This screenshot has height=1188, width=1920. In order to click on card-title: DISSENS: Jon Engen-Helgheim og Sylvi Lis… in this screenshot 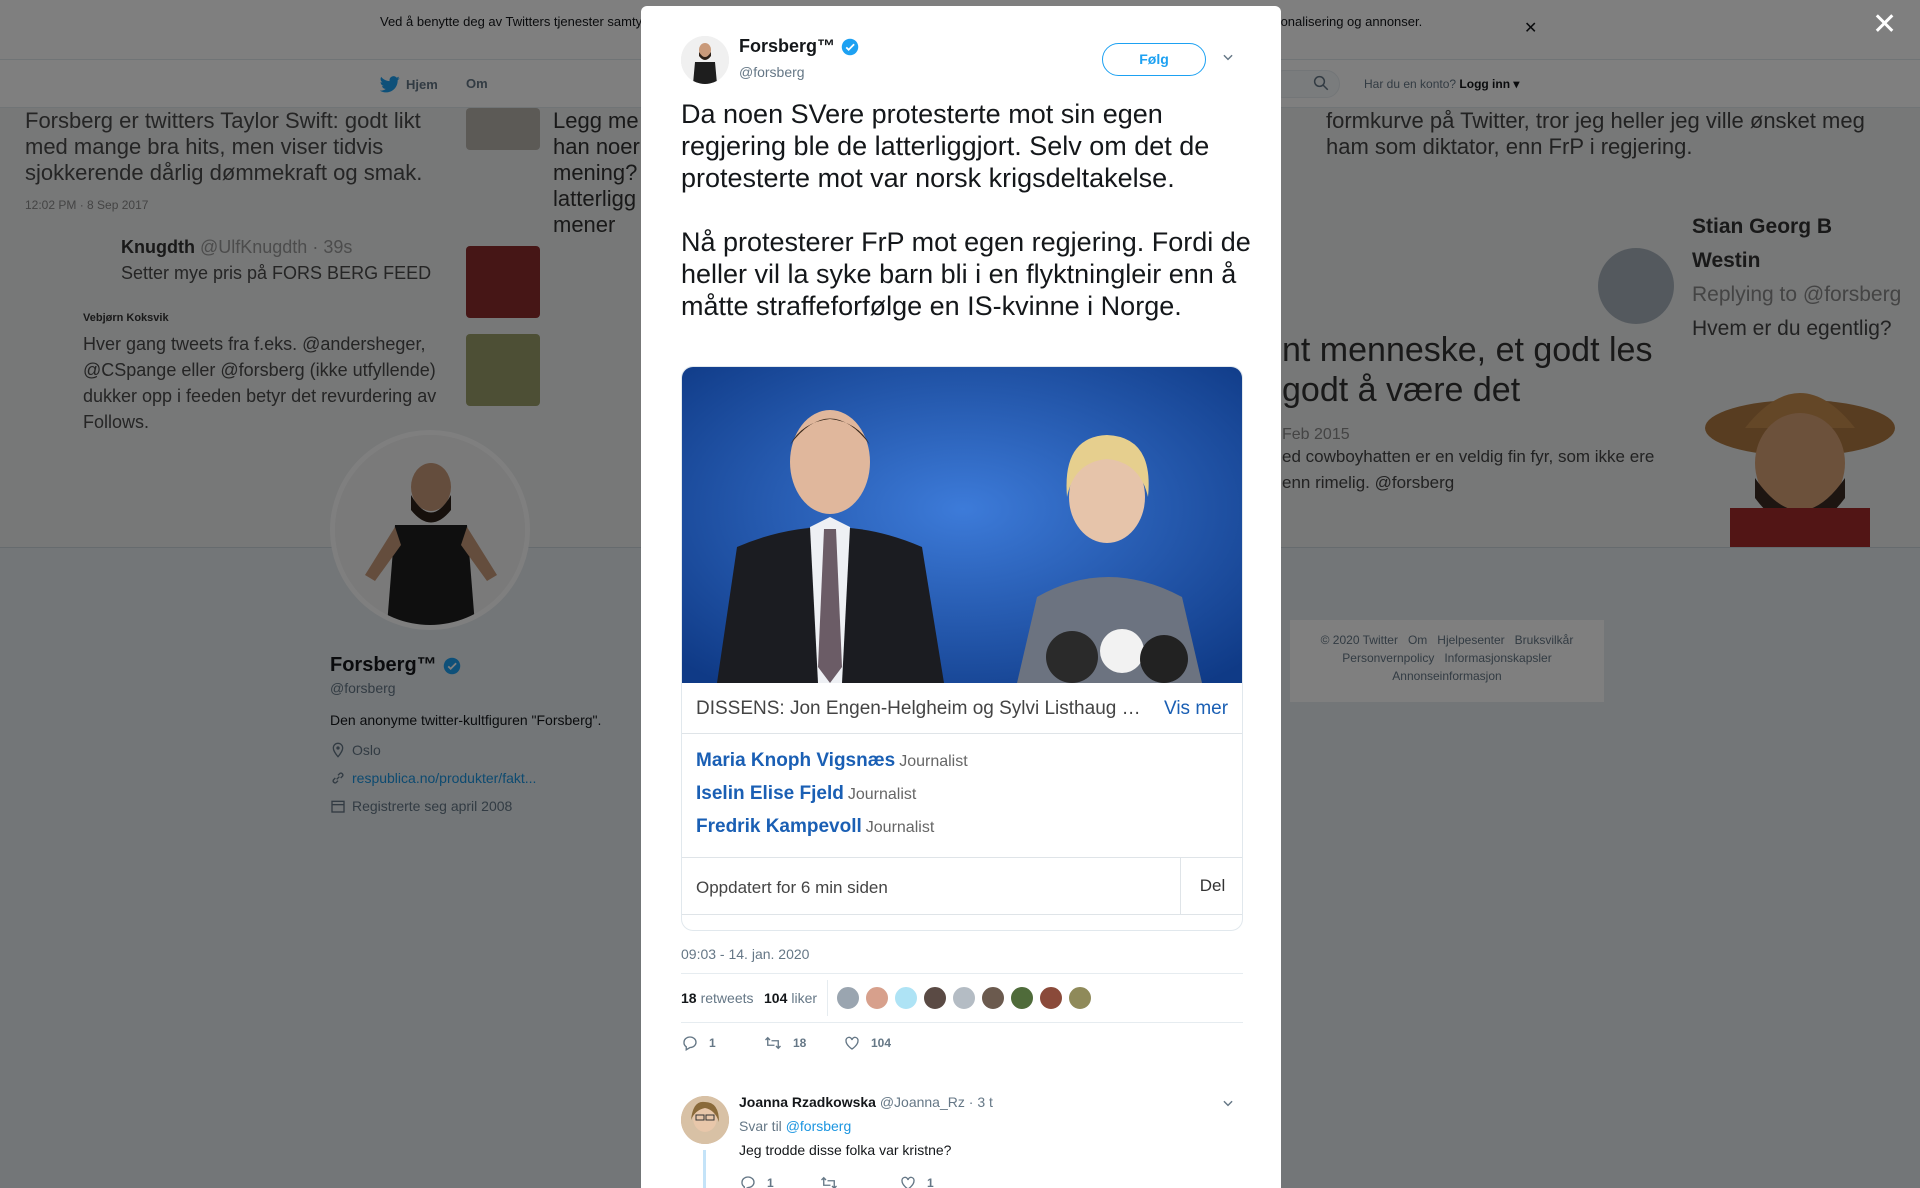, I will do `click(921, 709)`.